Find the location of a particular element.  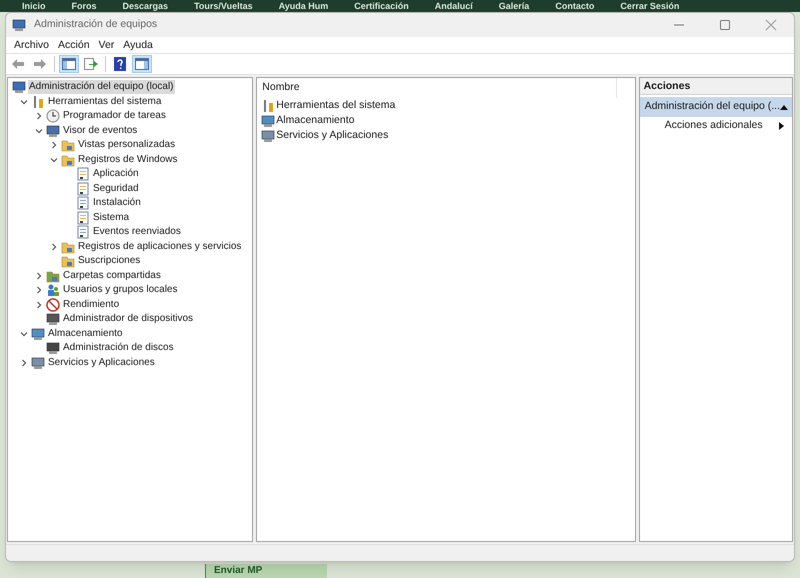

tree-item: Almacenamiento is located at coordinates (85, 333).